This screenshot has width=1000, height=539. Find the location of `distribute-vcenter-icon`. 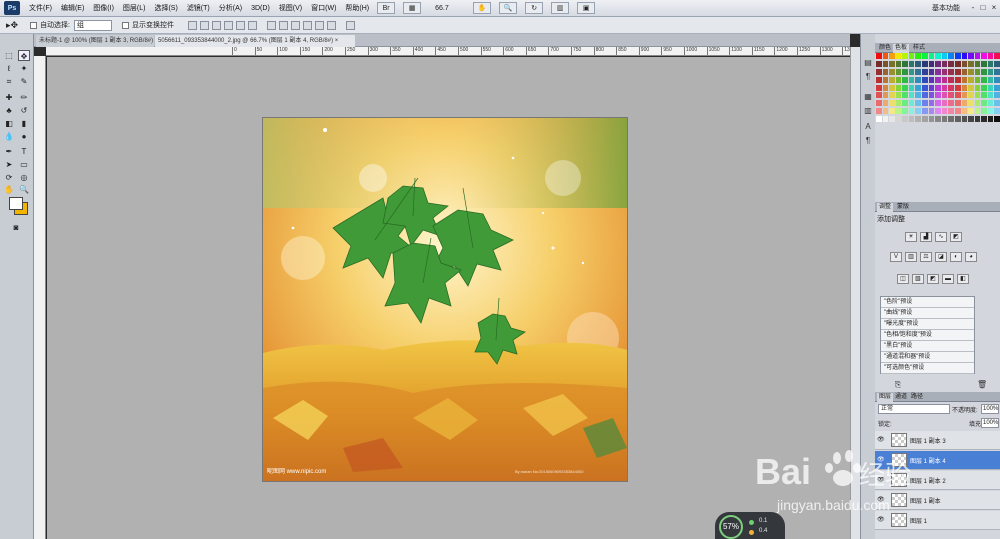

distribute-vcenter-icon is located at coordinates (284, 25).